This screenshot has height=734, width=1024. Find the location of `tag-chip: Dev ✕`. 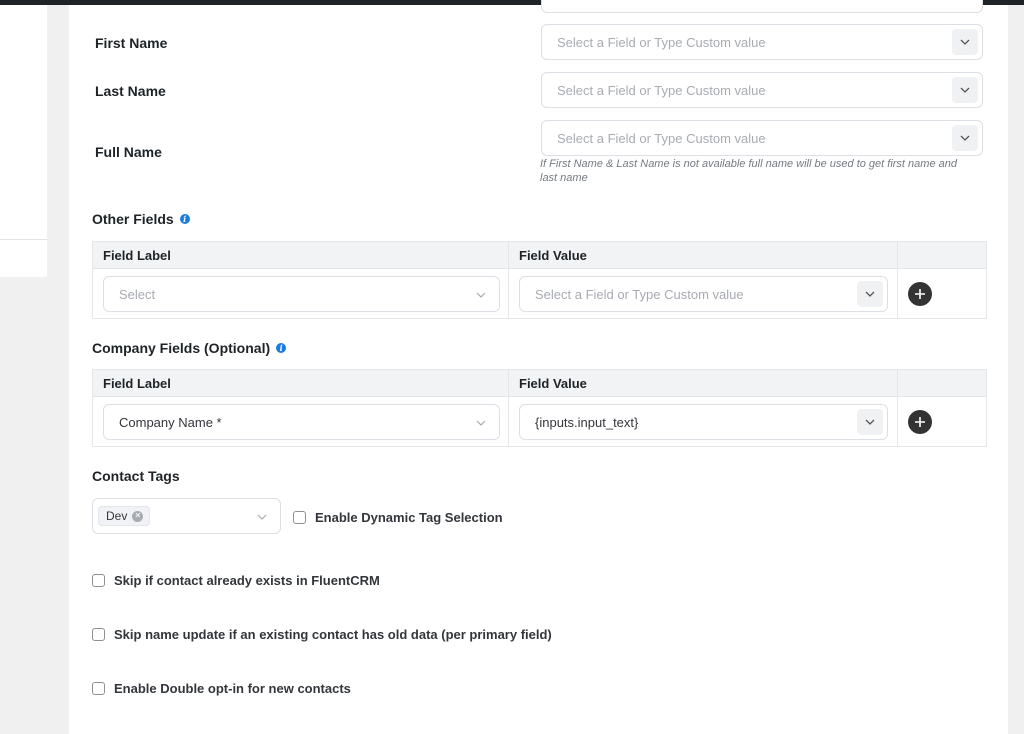

tag-chip: Dev ✕ is located at coordinates (124, 516).